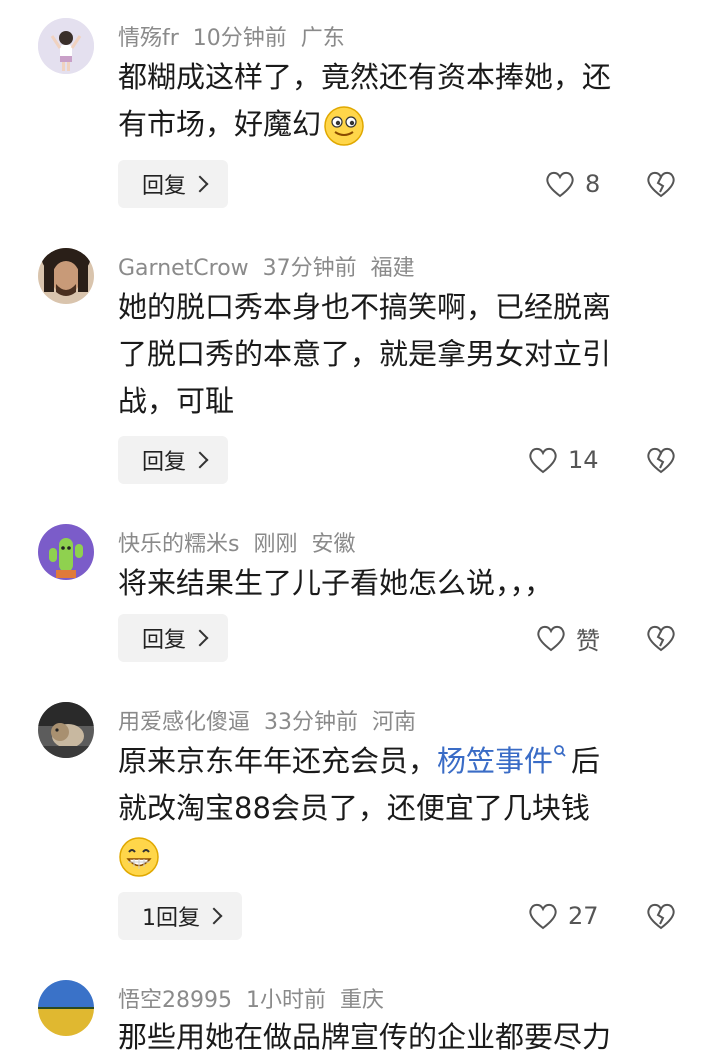  Describe the element at coordinates (333, 544) in the screenshot. I see `location: 安徽` at that location.